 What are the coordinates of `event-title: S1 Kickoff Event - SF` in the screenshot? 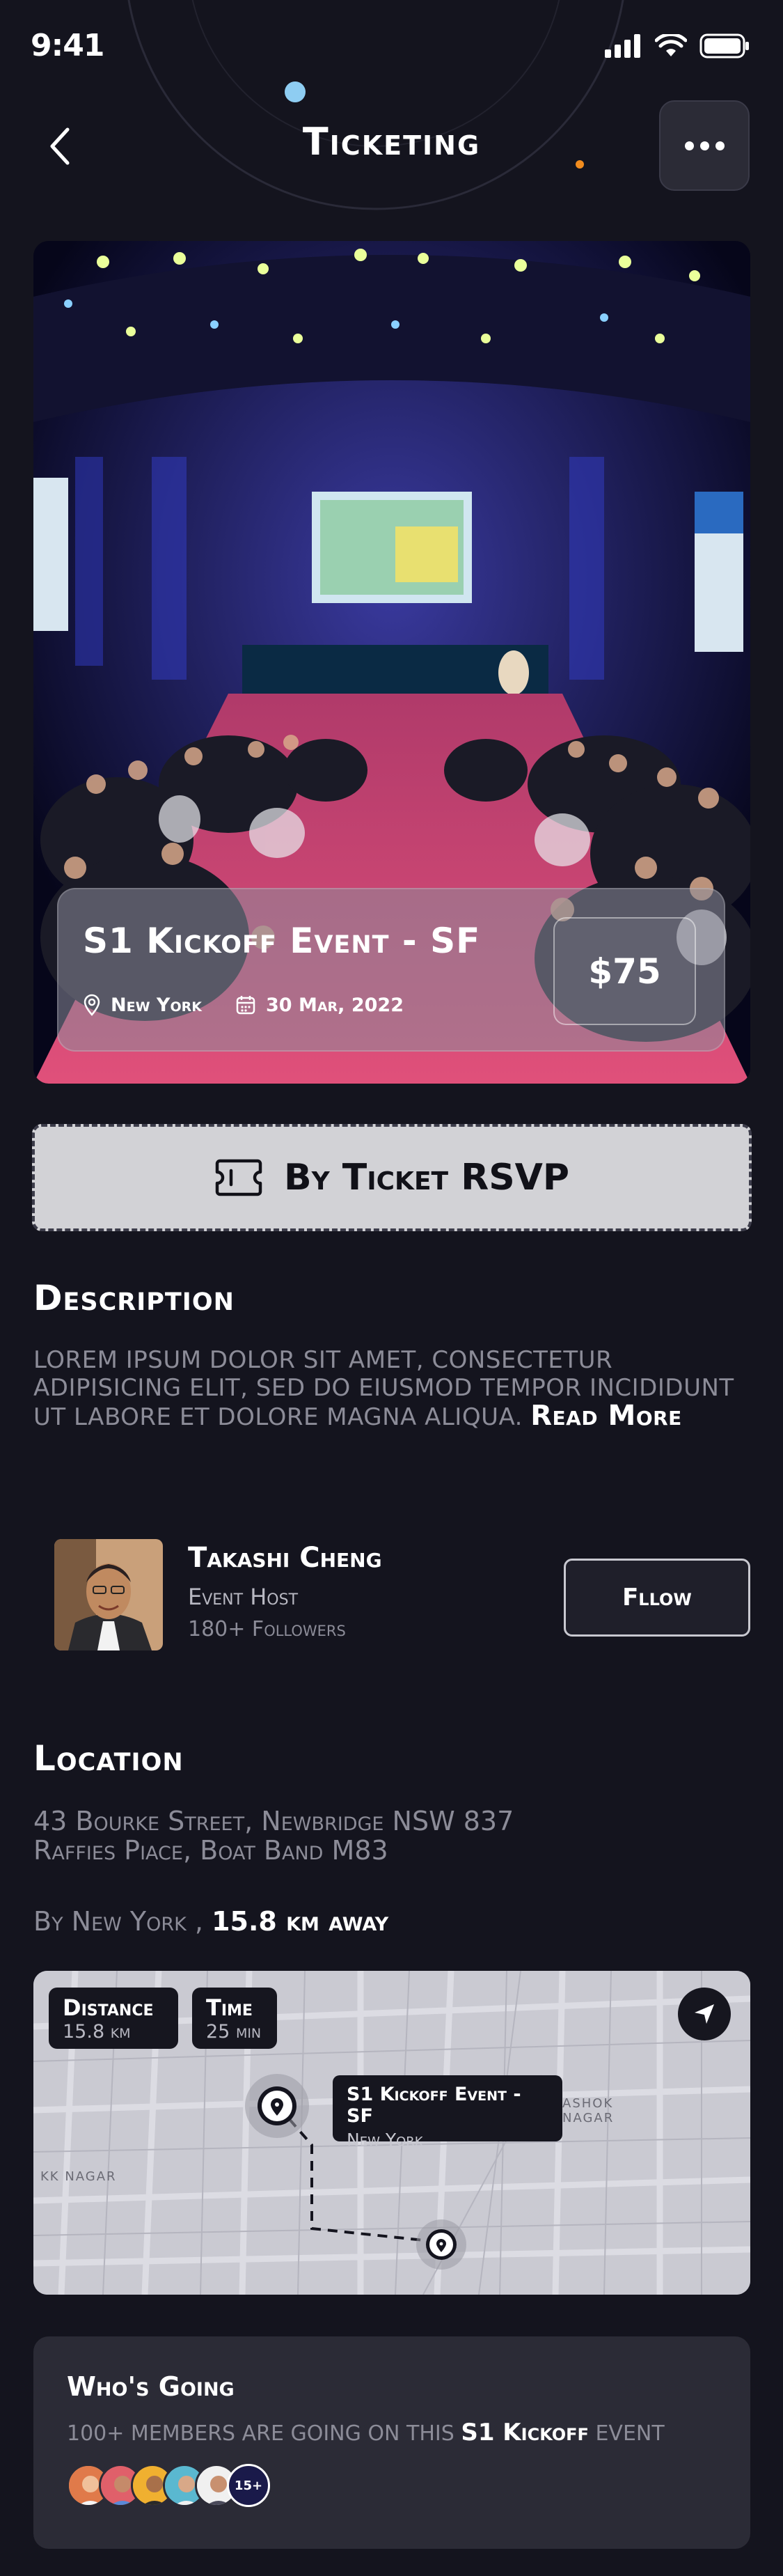 It's located at (282, 941).